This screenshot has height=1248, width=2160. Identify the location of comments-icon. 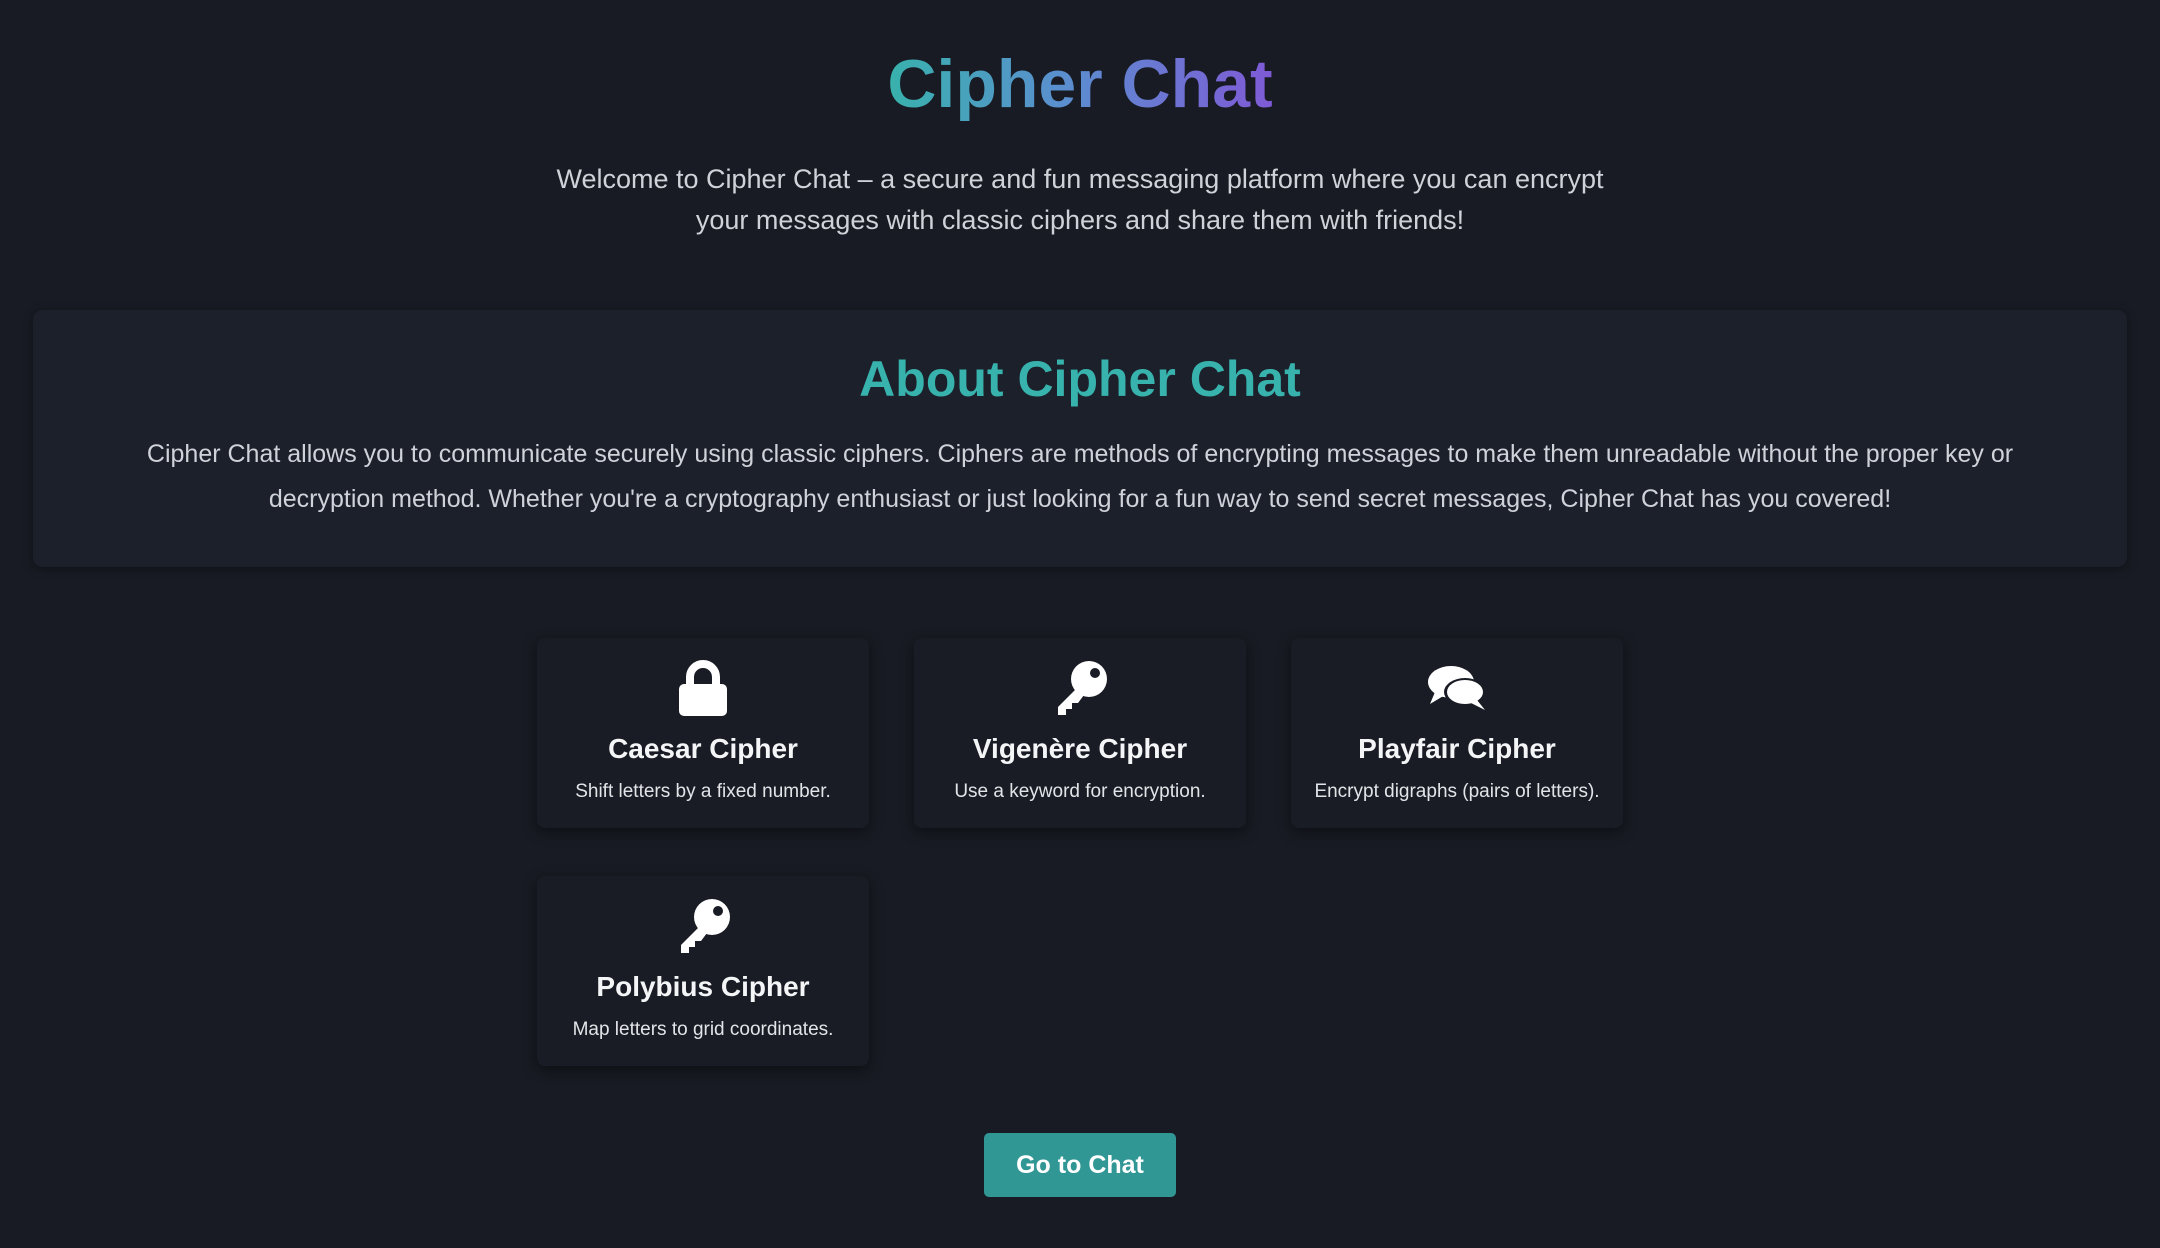
(1457, 688).